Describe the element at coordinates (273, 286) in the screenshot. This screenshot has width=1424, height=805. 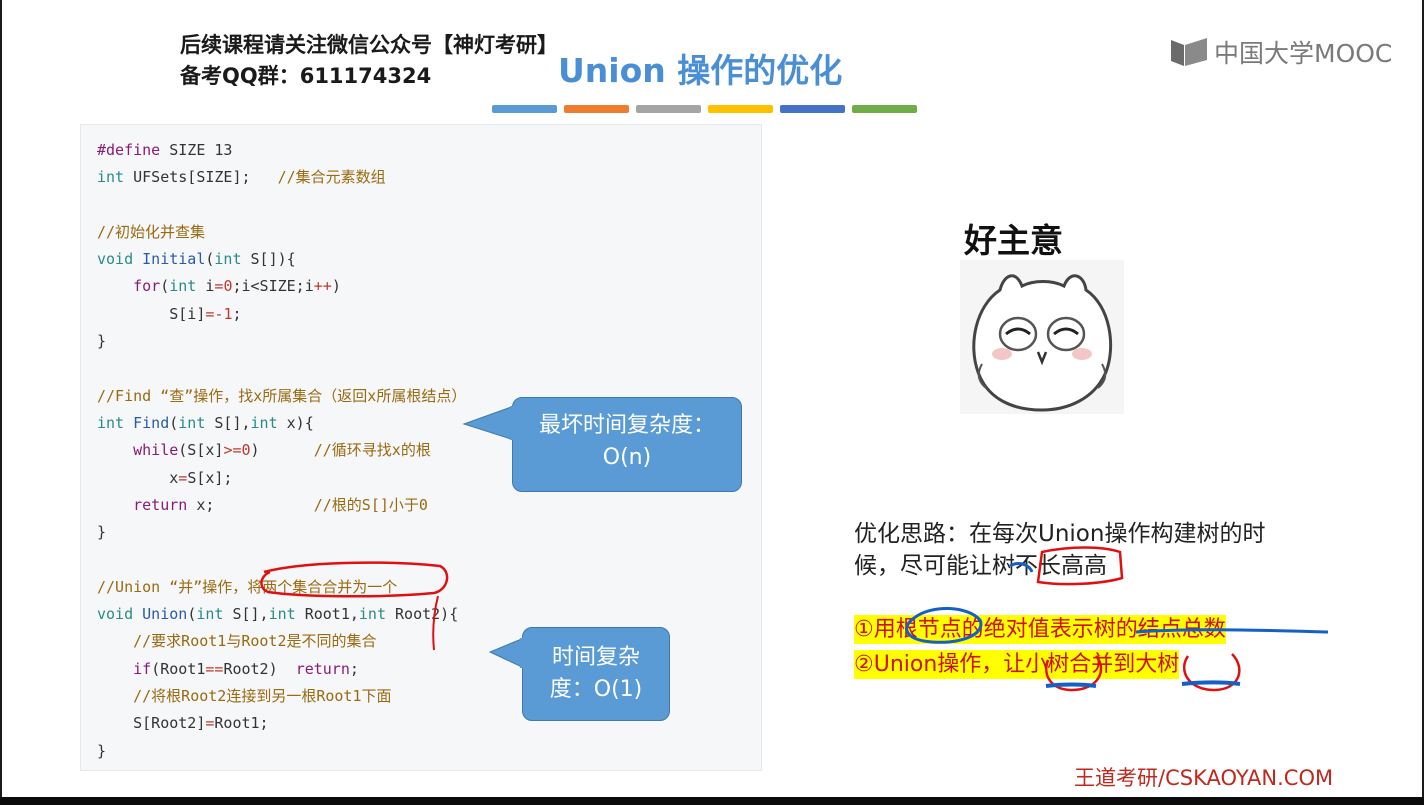
I see `code-token: ;i<SIZE;i` at that location.